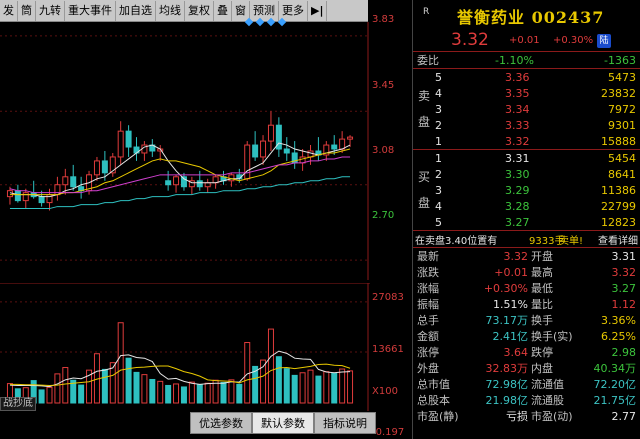  What do you see at coordinates (517, 174) in the screenshot?
I see `level-price: 3.30` at bounding box center [517, 174].